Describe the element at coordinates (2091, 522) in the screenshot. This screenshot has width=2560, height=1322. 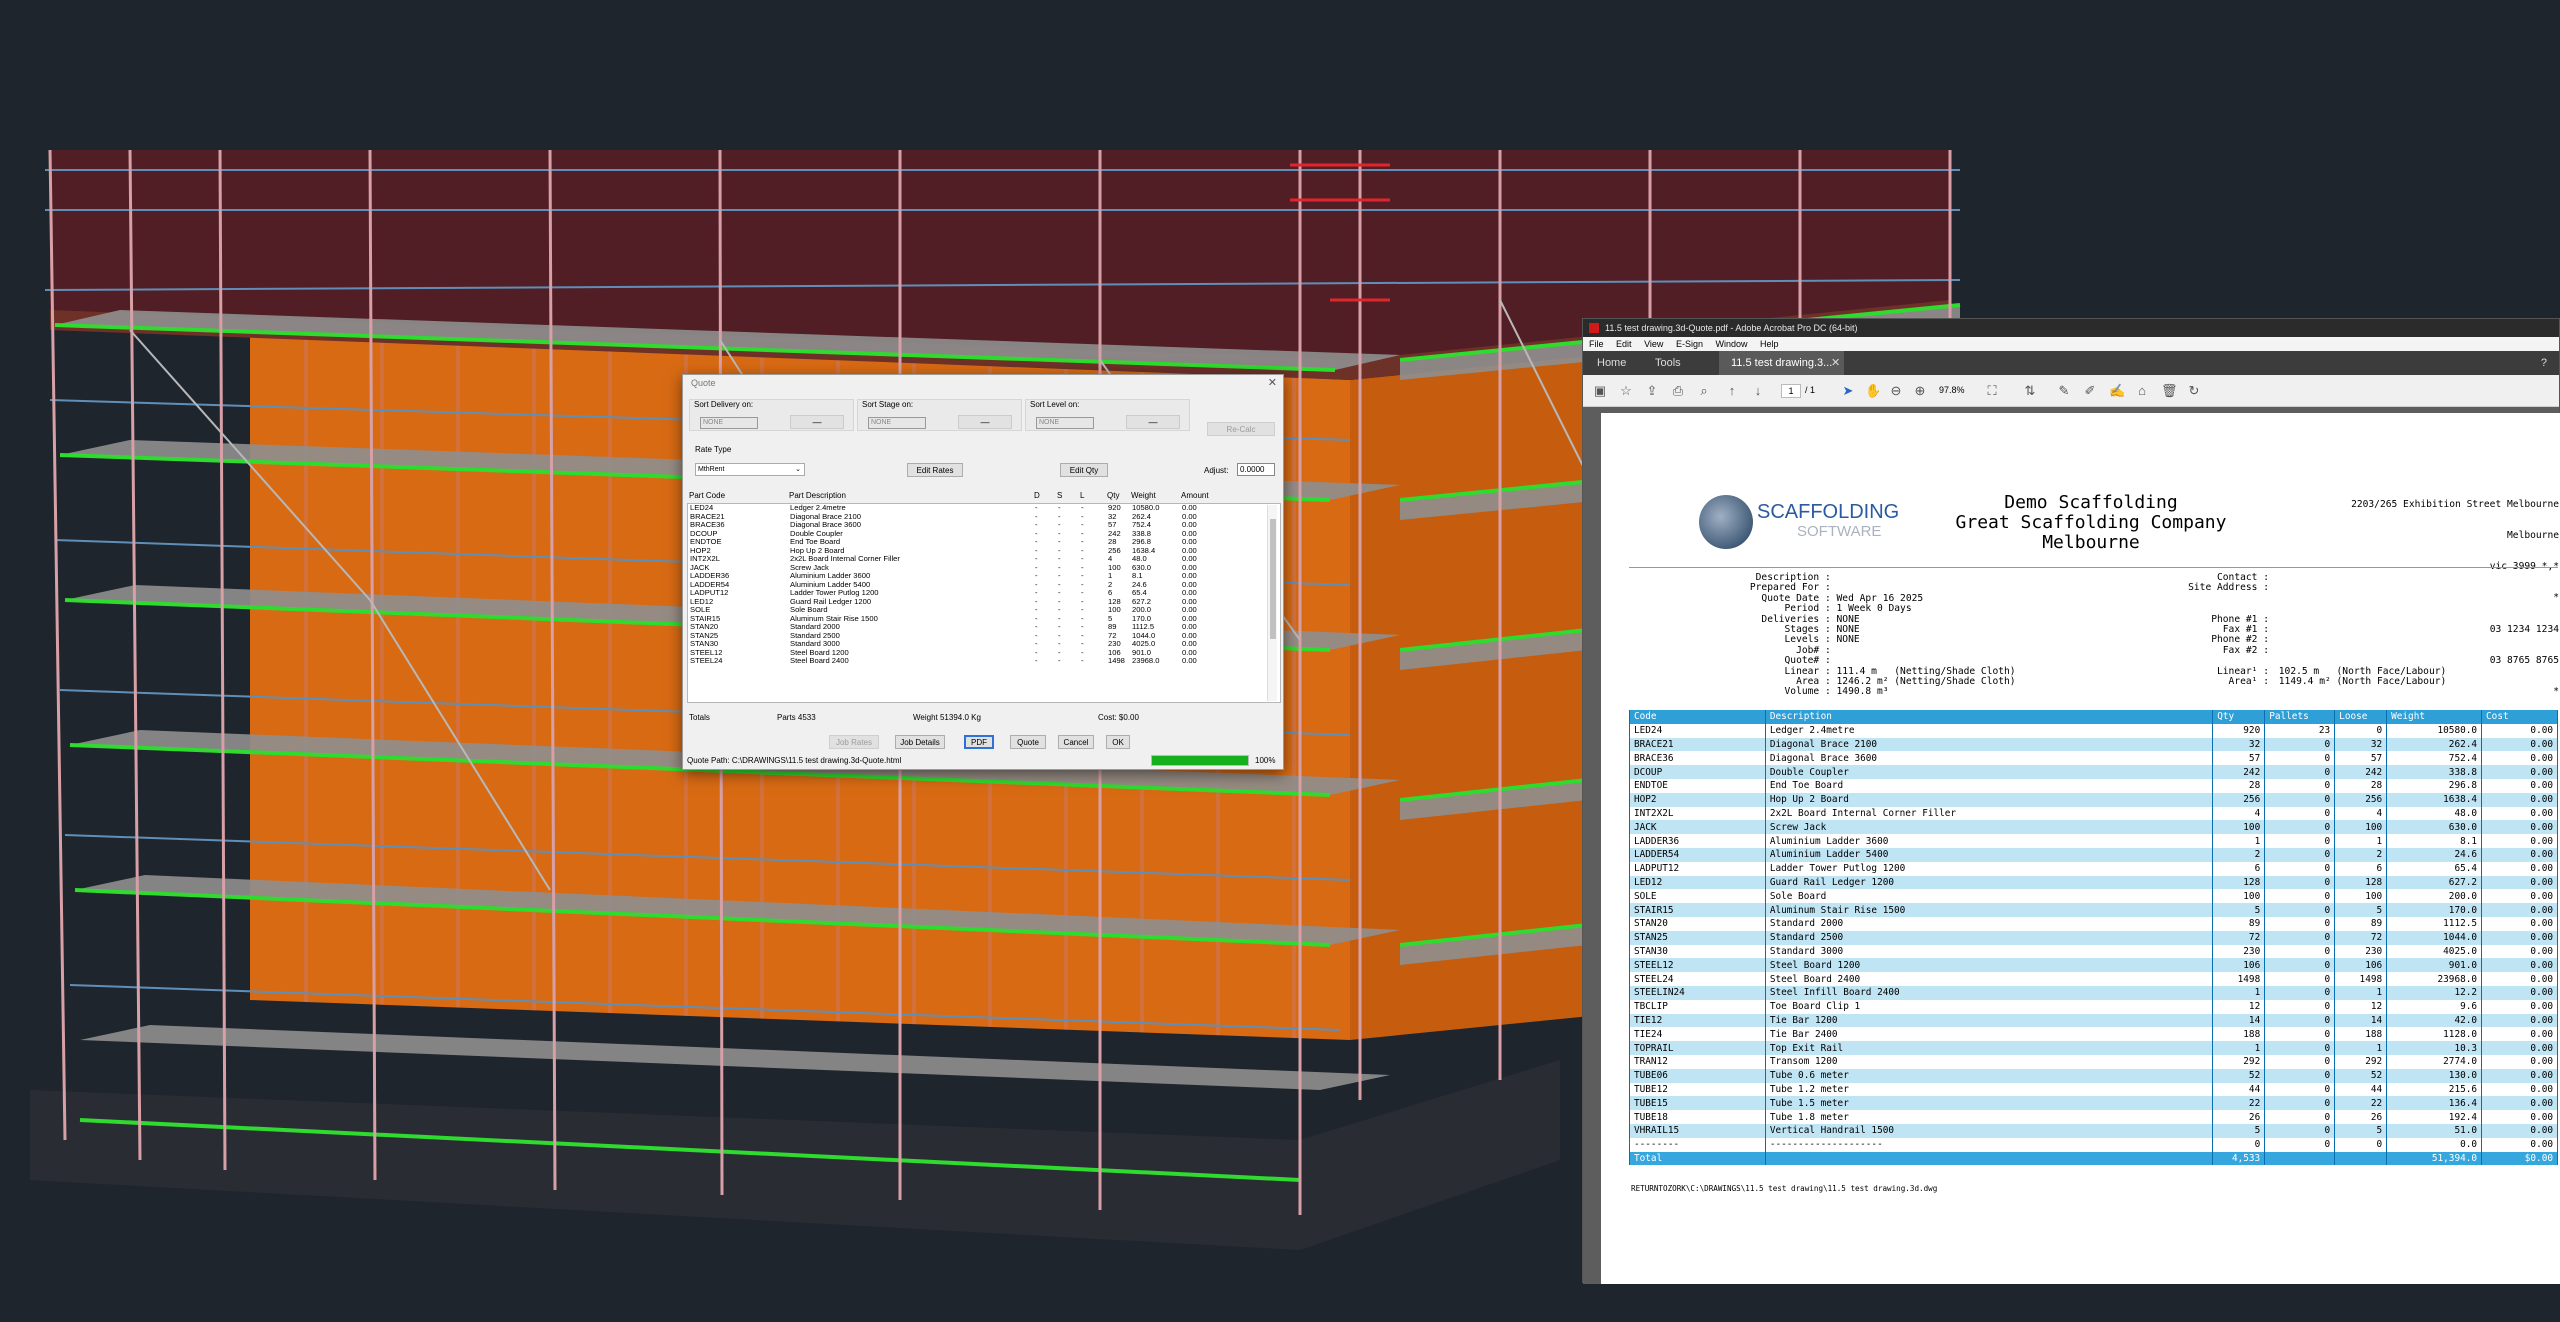
I see `company-subtitle: Great Scaffolding Company` at that location.